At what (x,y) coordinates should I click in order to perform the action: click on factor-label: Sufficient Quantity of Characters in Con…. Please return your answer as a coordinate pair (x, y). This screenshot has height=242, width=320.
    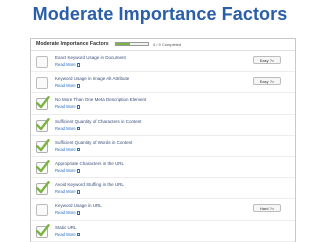
    Looking at the image, I should click on (98, 121).